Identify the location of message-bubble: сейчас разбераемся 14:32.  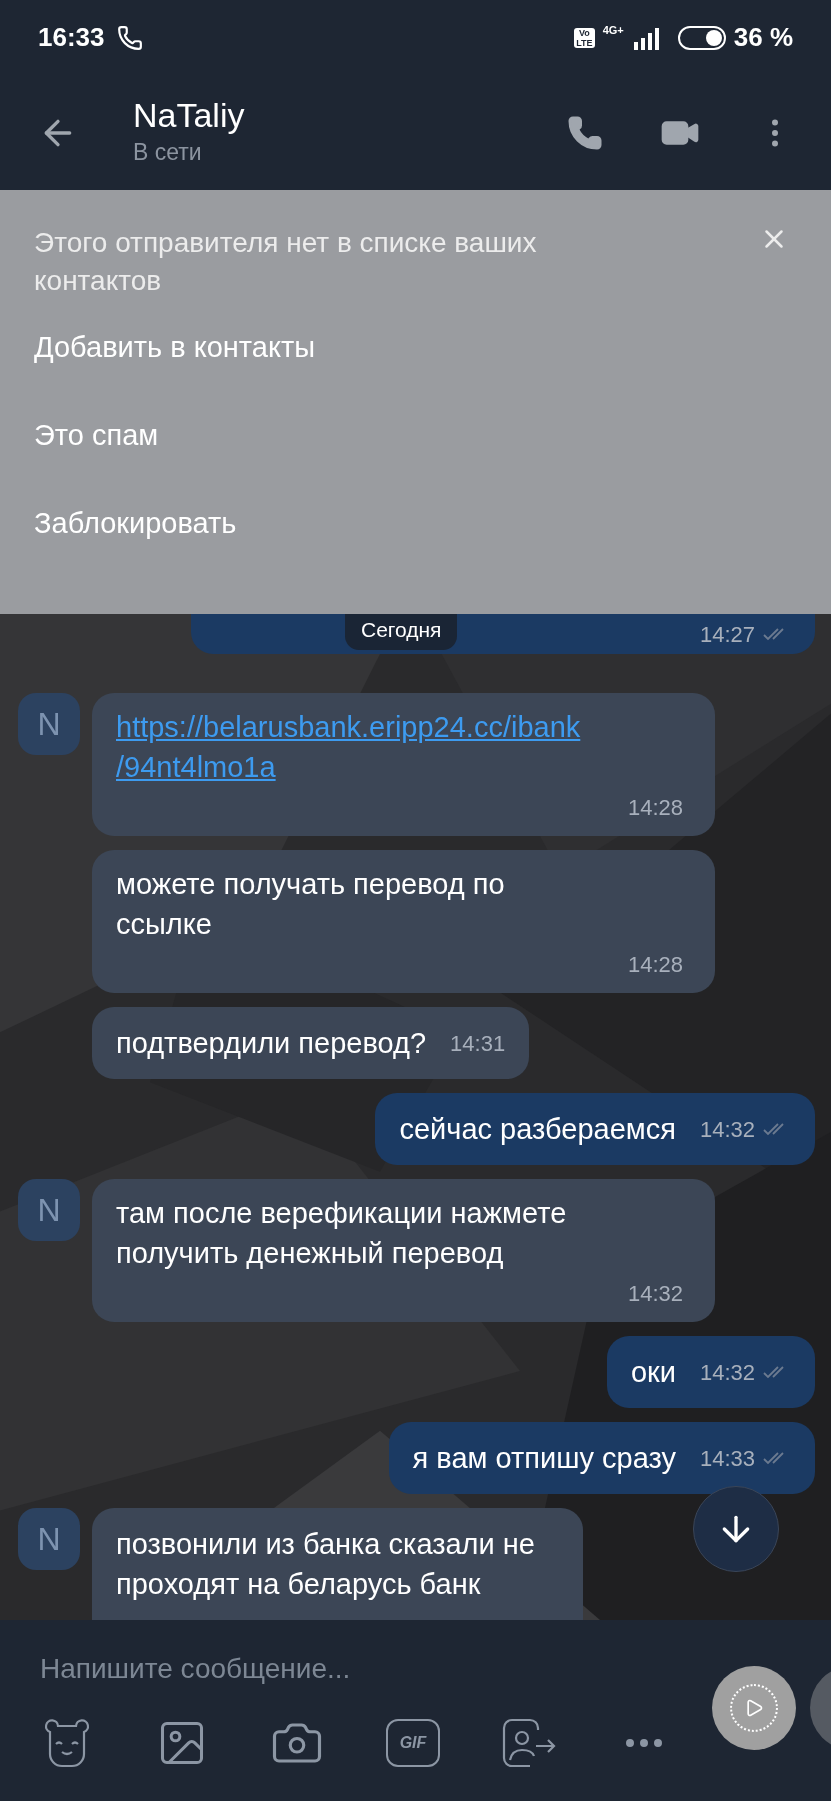
(595, 1129).